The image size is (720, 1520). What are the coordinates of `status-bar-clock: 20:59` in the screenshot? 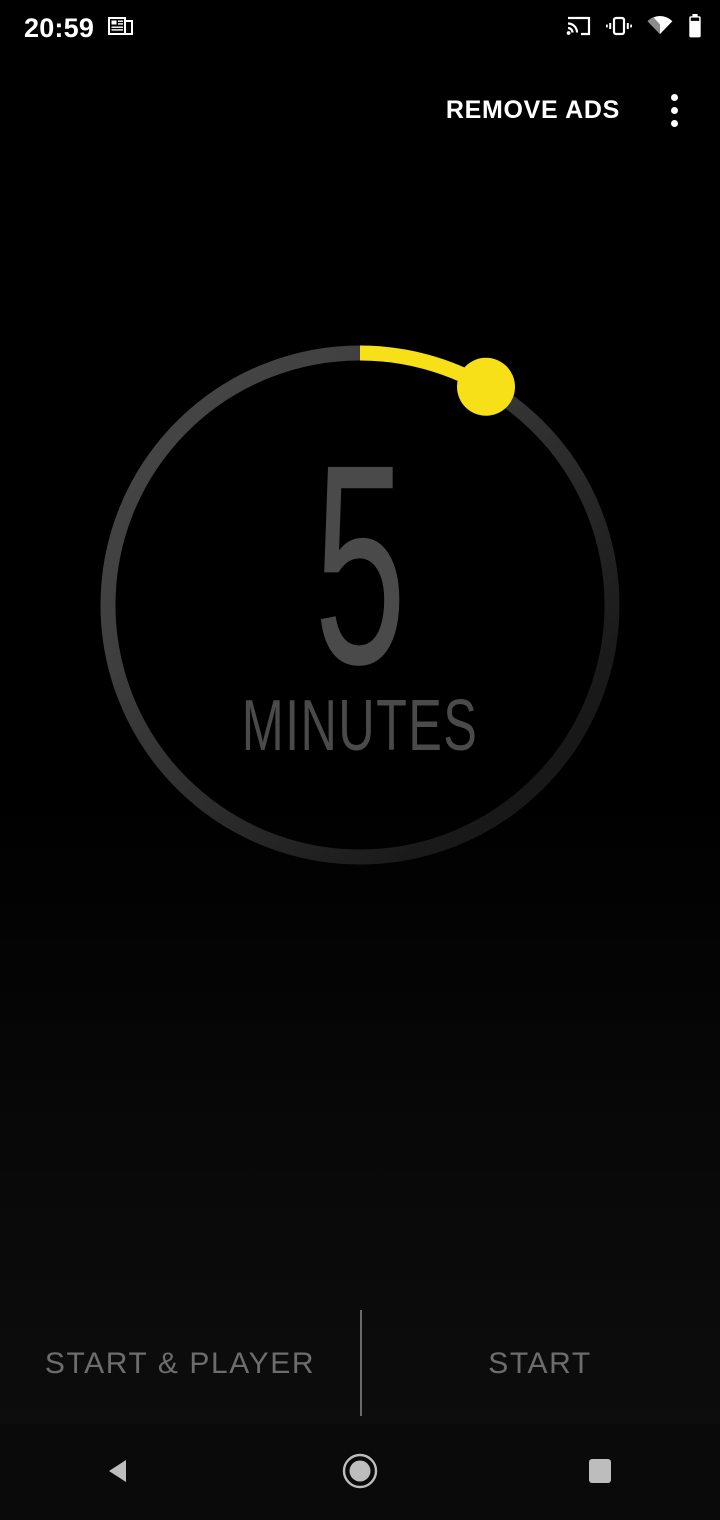 It's located at (59, 27).